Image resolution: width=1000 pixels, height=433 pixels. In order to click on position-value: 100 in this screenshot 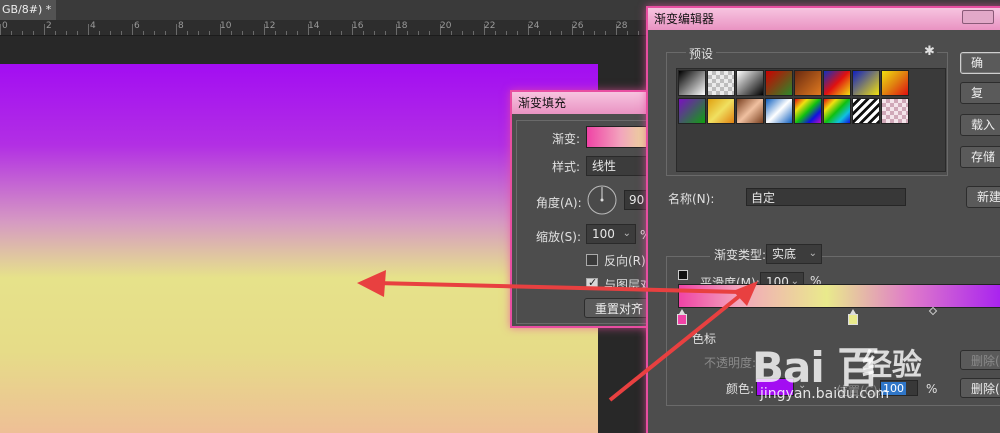, I will do `click(893, 388)`.